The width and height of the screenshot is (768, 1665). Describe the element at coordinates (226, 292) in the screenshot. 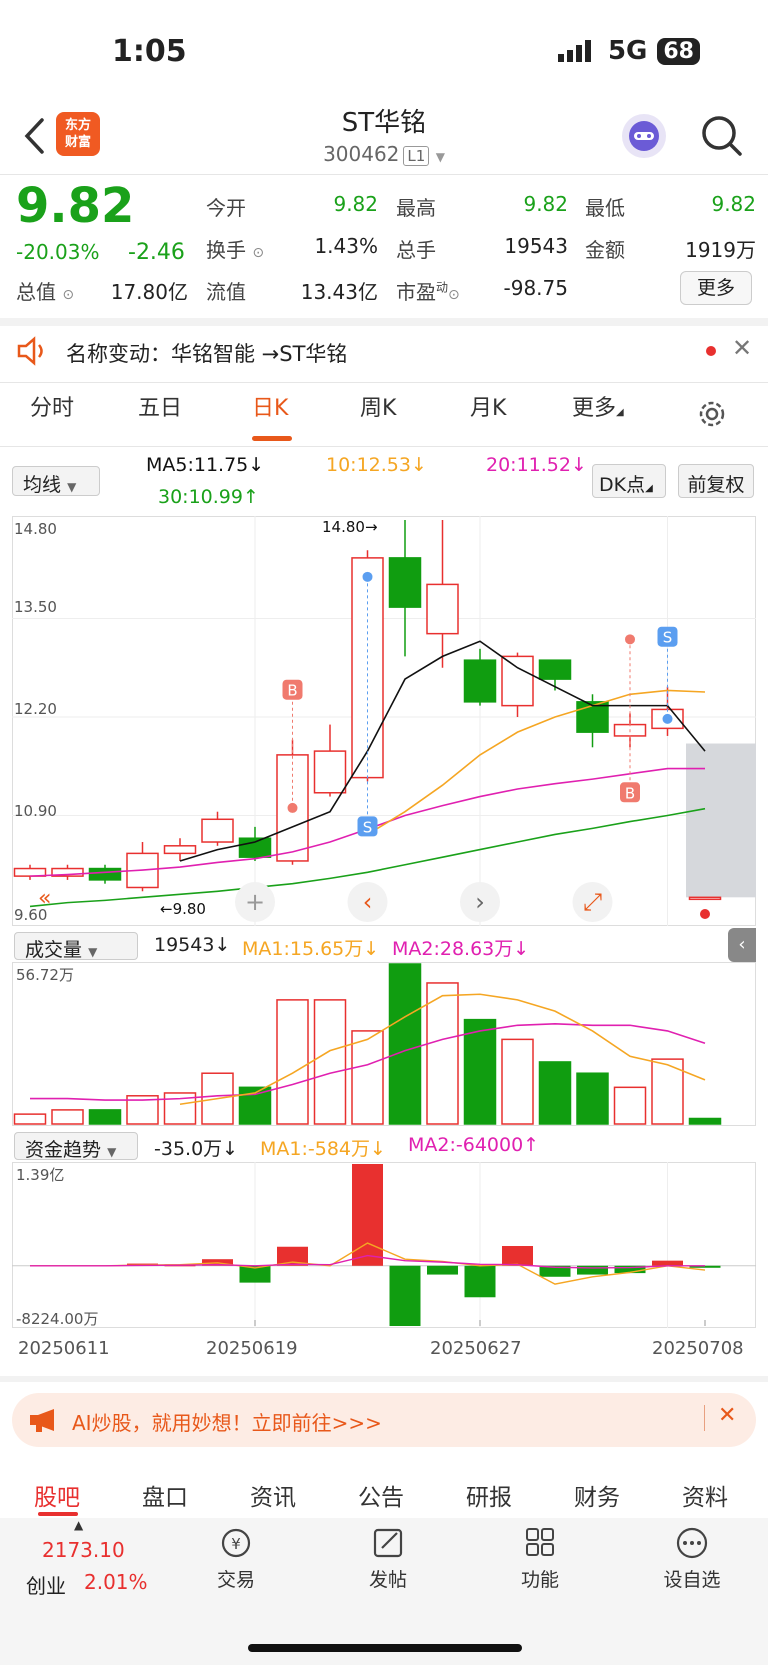

I see `float-label: 流值` at that location.